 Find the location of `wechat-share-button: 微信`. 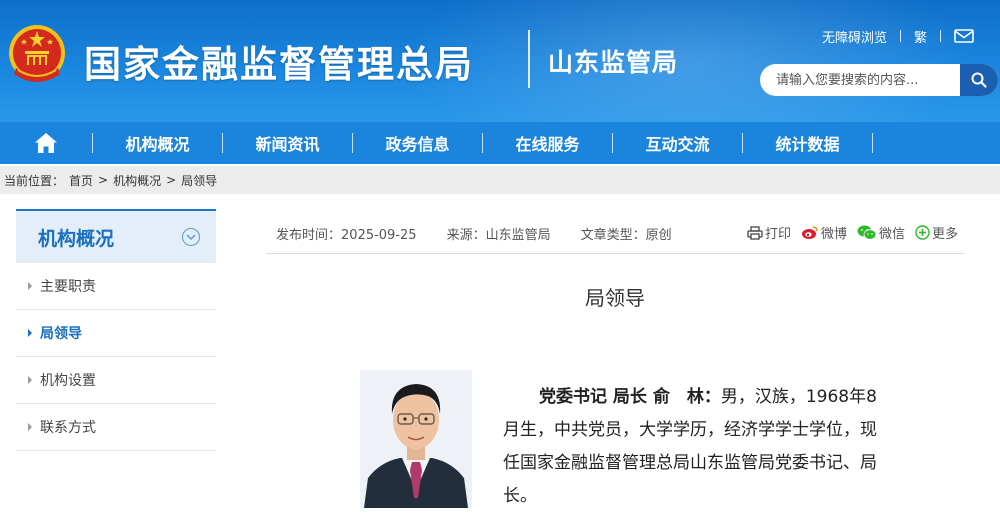

wechat-share-button: 微信 is located at coordinates (881, 232).